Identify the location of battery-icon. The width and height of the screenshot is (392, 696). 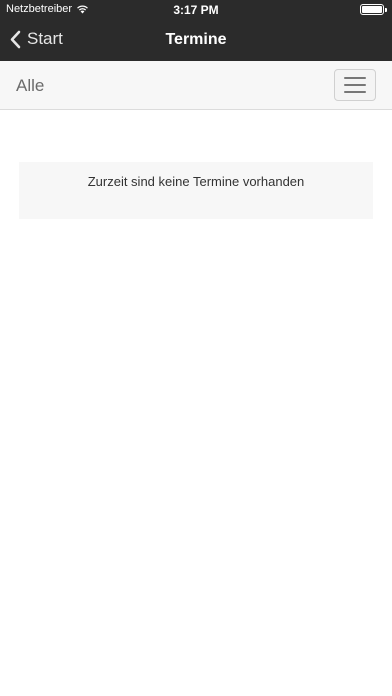
(373, 9).